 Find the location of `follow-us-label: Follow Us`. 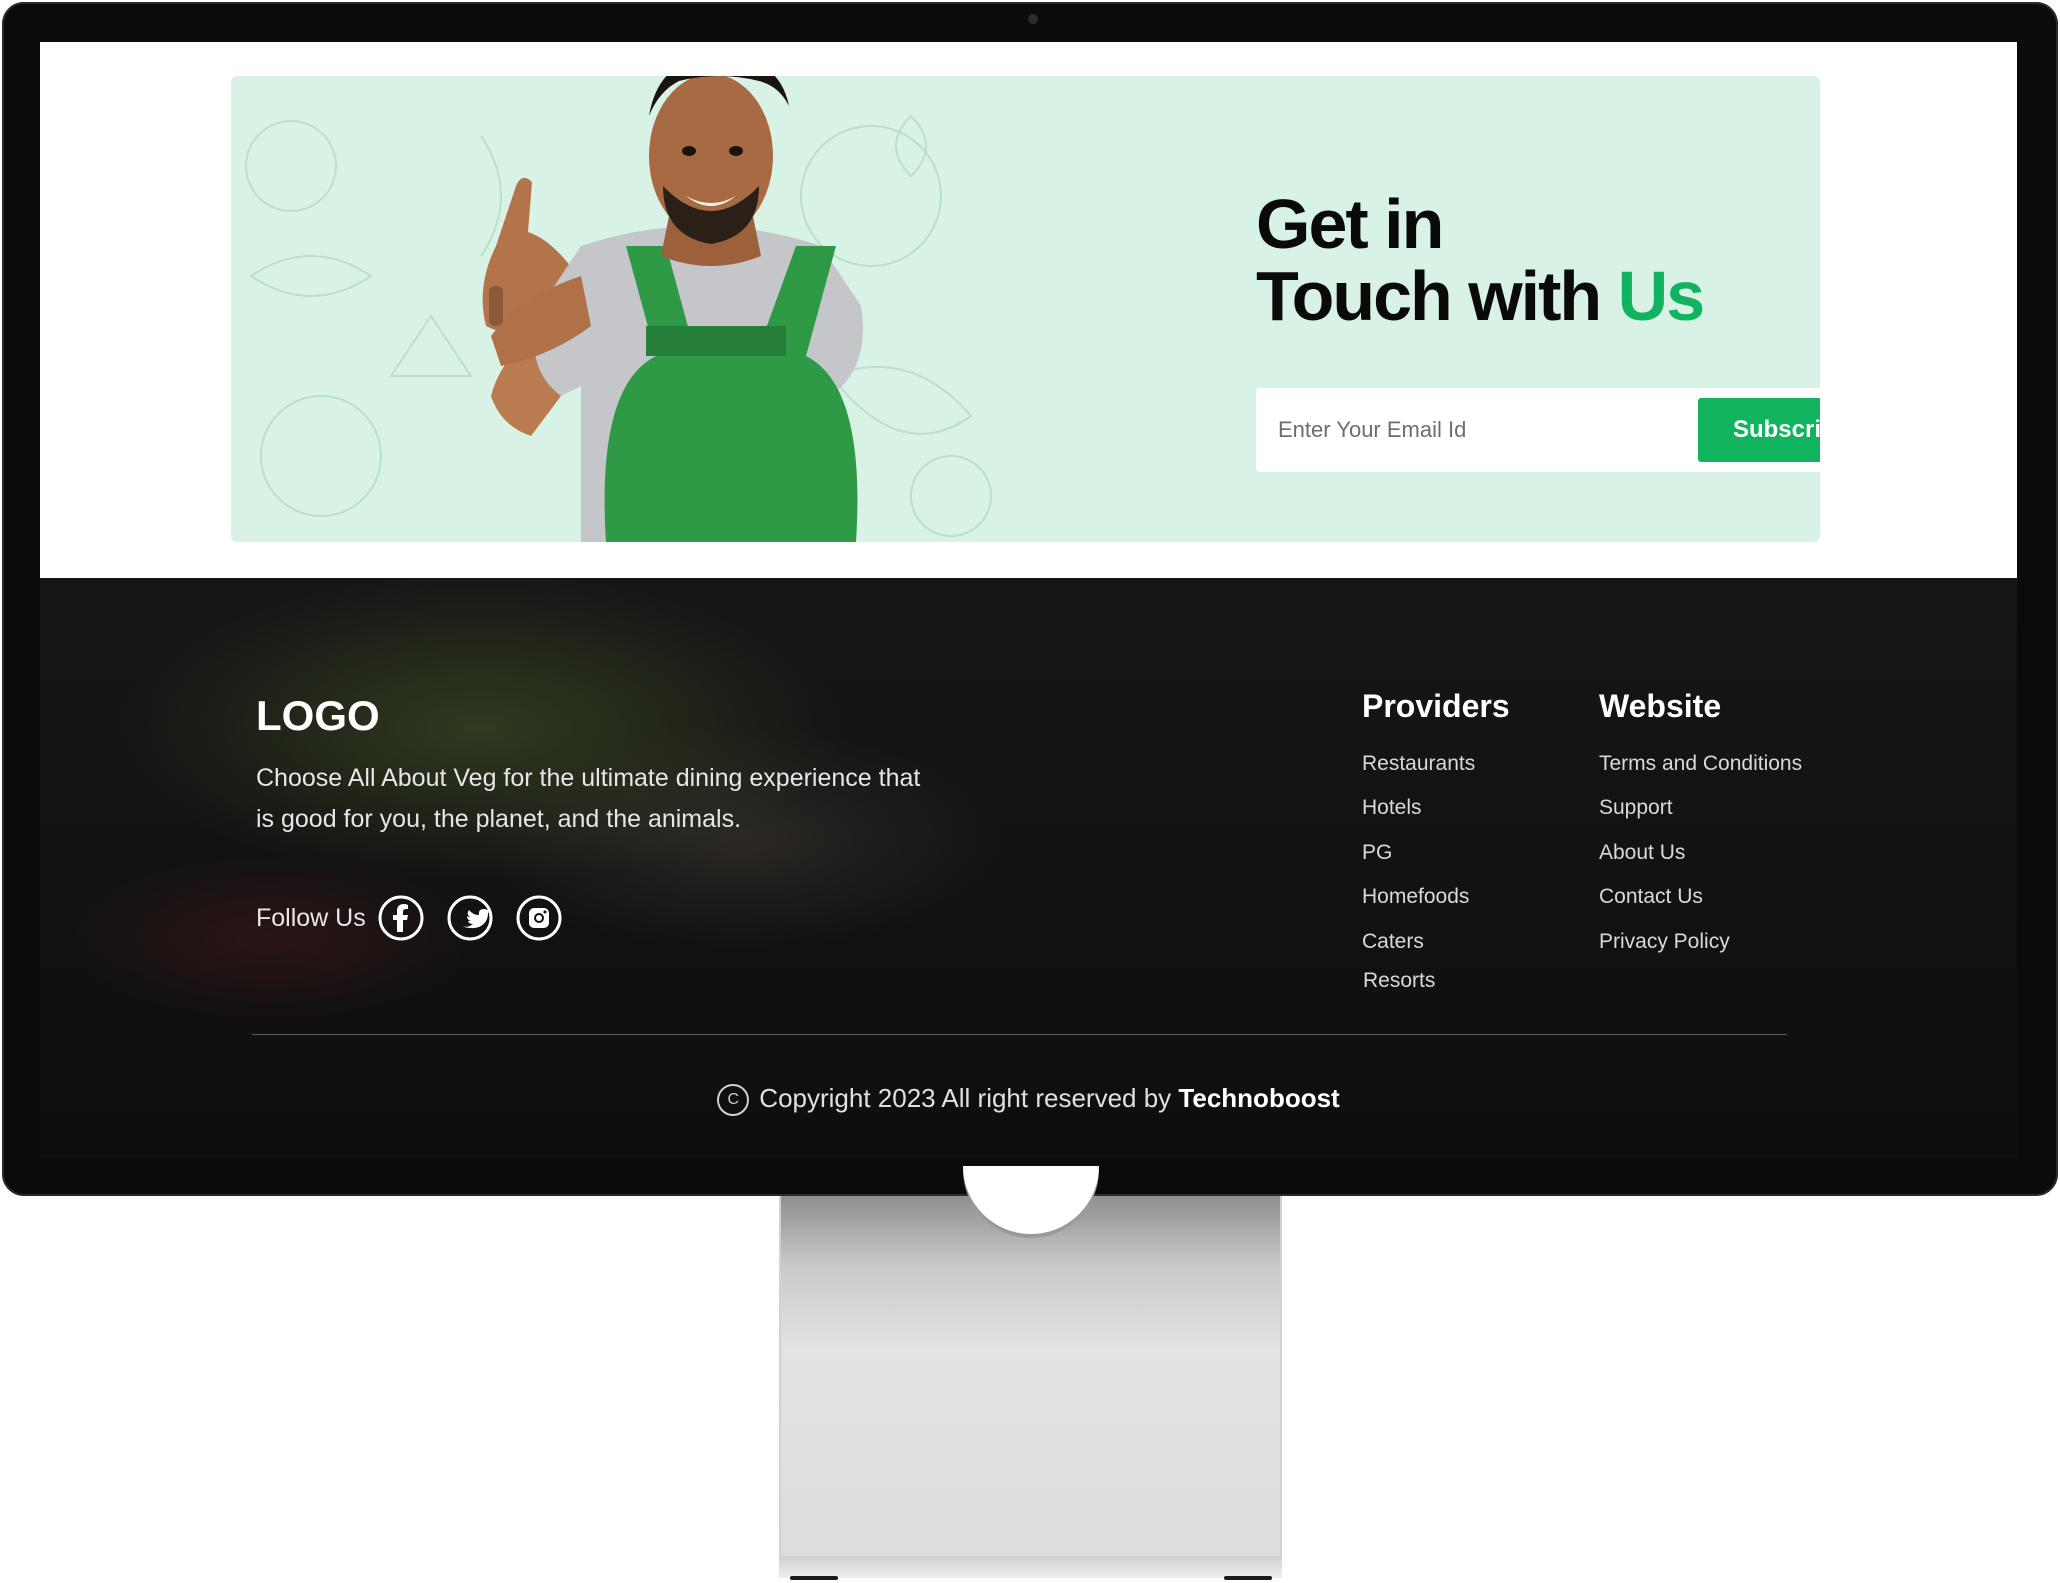

follow-us-label: Follow Us is located at coordinates (311, 918).